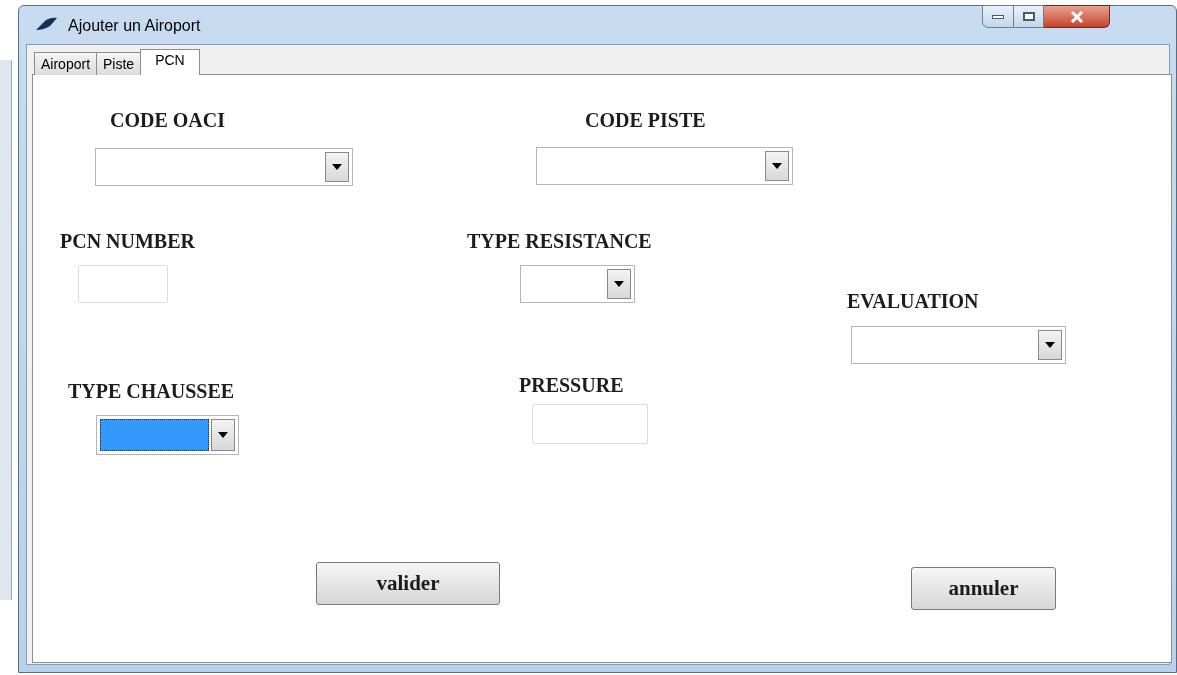  Describe the element at coordinates (559, 241) in the screenshot. I see `field-label: TYPE RESISTANCE` at that location.